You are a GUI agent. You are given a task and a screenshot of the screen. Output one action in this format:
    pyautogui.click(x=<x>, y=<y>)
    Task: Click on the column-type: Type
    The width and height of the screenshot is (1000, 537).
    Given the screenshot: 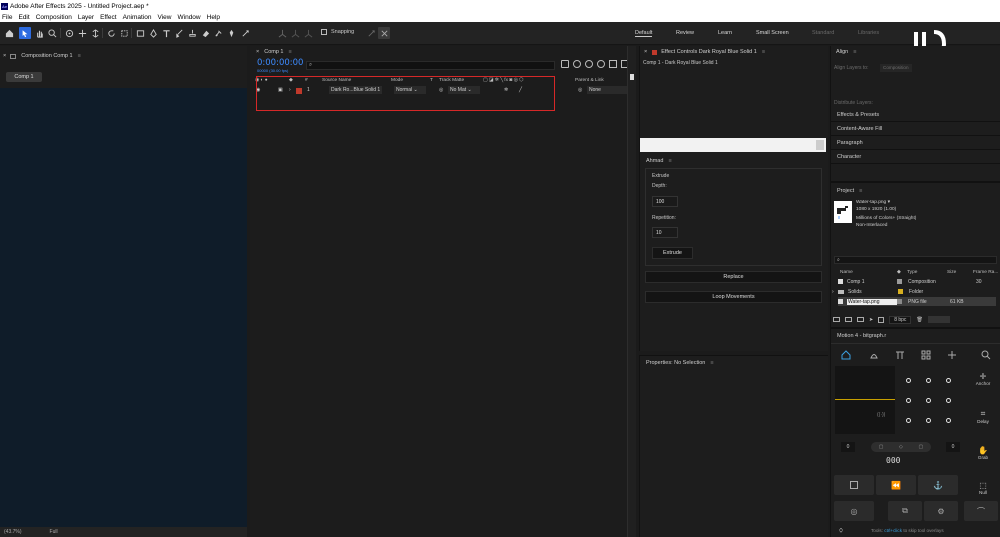 What is the action you would take?
    pyautogui.click(x=912, y=272)
    